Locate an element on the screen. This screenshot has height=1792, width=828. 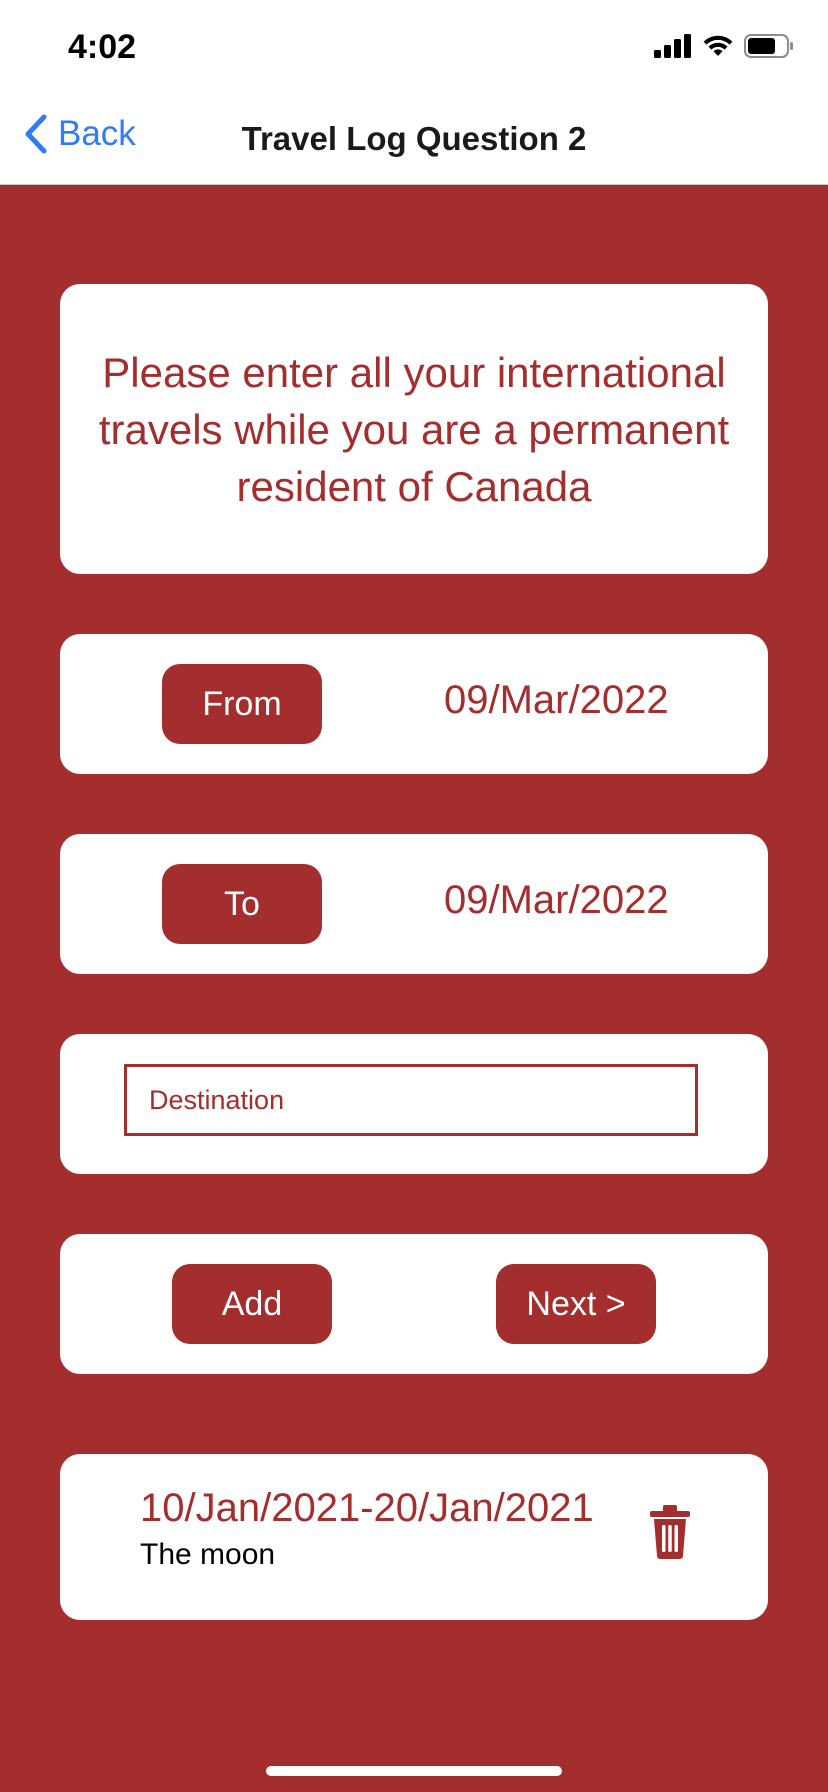
actions-card: Add Next > is located at coordinates (414, 1304).